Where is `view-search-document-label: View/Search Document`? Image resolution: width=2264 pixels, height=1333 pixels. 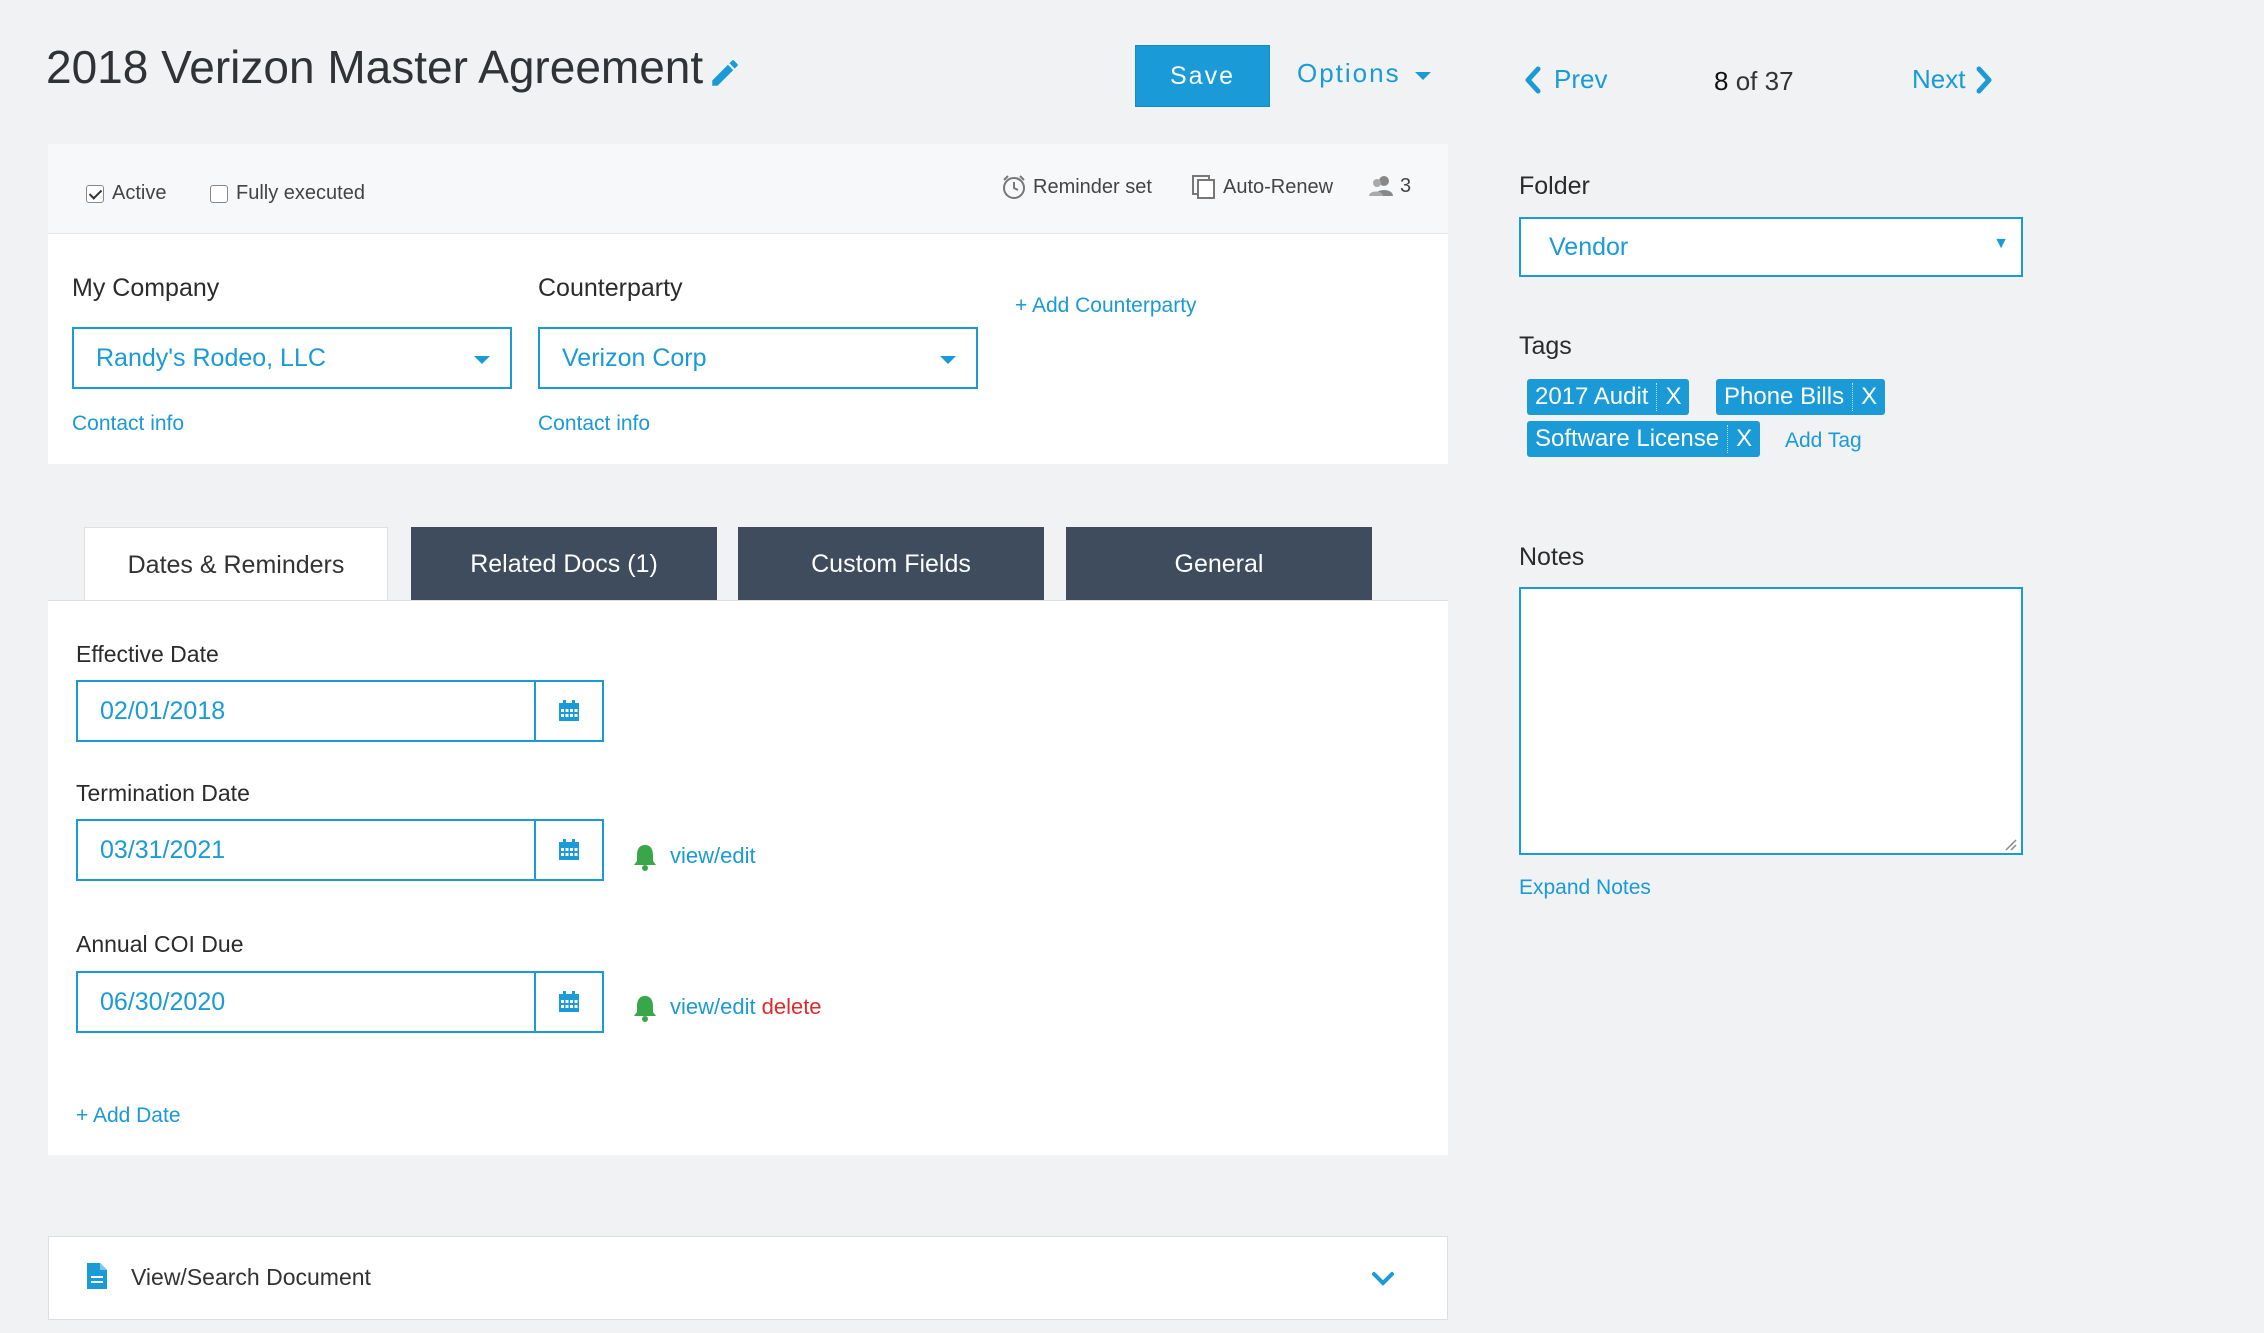 view-search-document-label: View/Search Document is located at coordinates (251, 1277).